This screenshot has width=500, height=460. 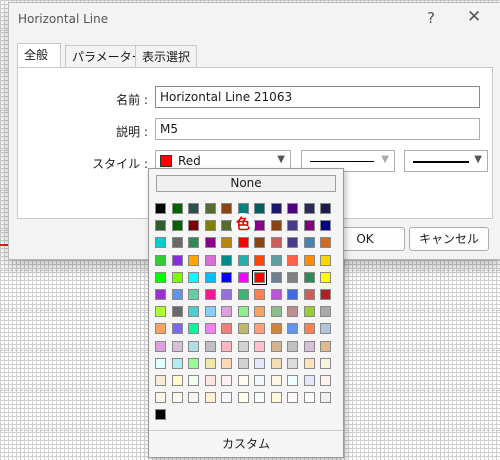 What do you see at coordinates (446, 161) in the screenshot?
I see `line-width-select: ▼` at bounding box center [446, 161].